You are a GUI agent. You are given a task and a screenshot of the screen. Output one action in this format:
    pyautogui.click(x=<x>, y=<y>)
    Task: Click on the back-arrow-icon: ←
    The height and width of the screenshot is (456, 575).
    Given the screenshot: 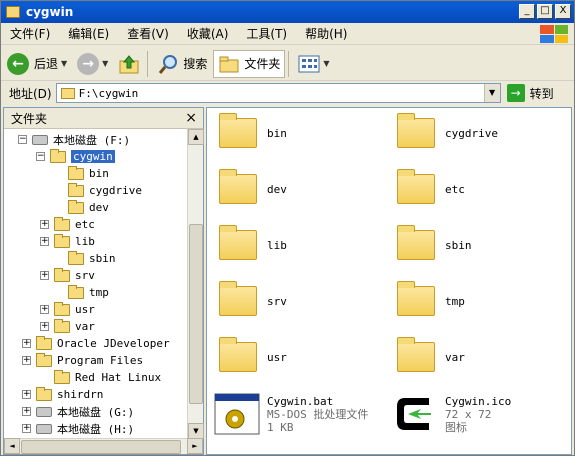 What is the action you would take?
    pyautogui.click(x=18, y=63)
    